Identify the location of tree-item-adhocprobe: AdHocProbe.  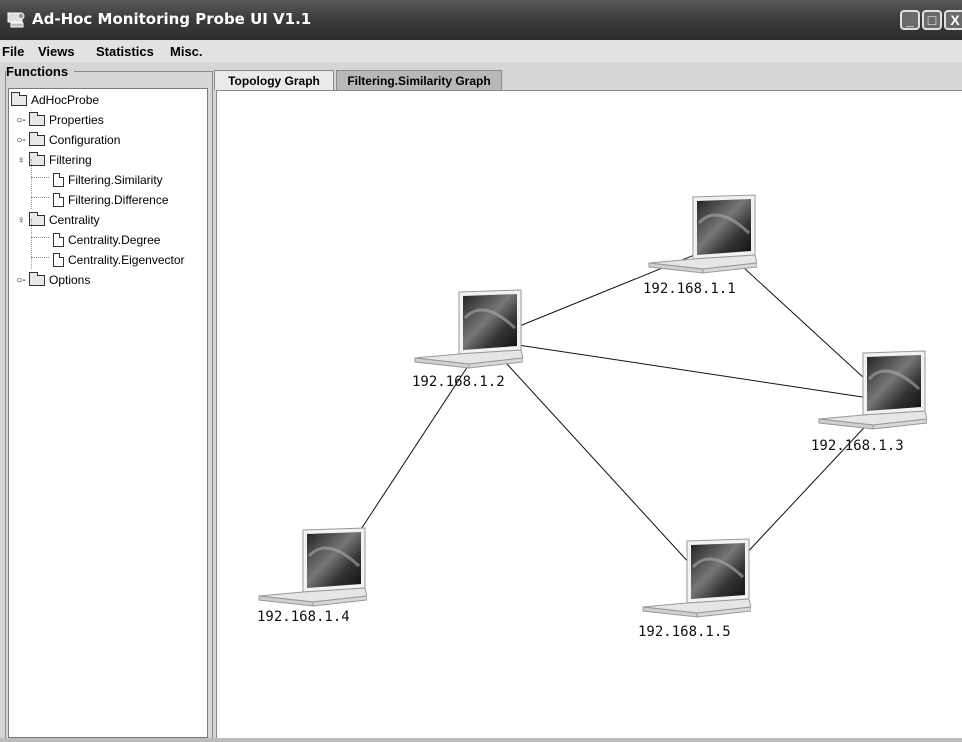
(55, 100).